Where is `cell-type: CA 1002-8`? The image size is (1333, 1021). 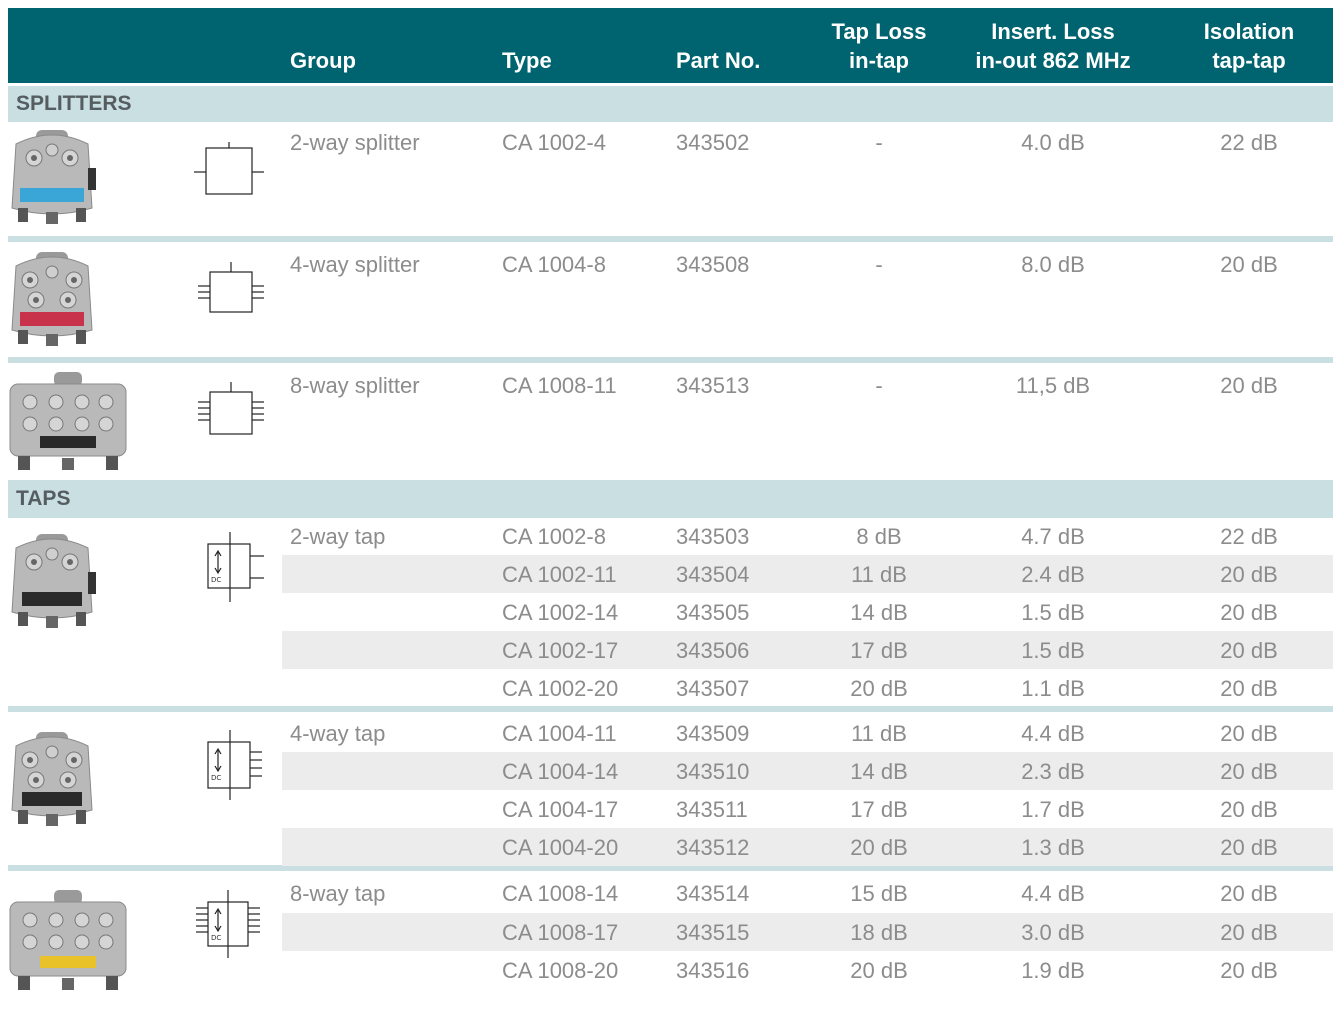
cell-type: CA 1002-8 is located at coordinates (554, 536).